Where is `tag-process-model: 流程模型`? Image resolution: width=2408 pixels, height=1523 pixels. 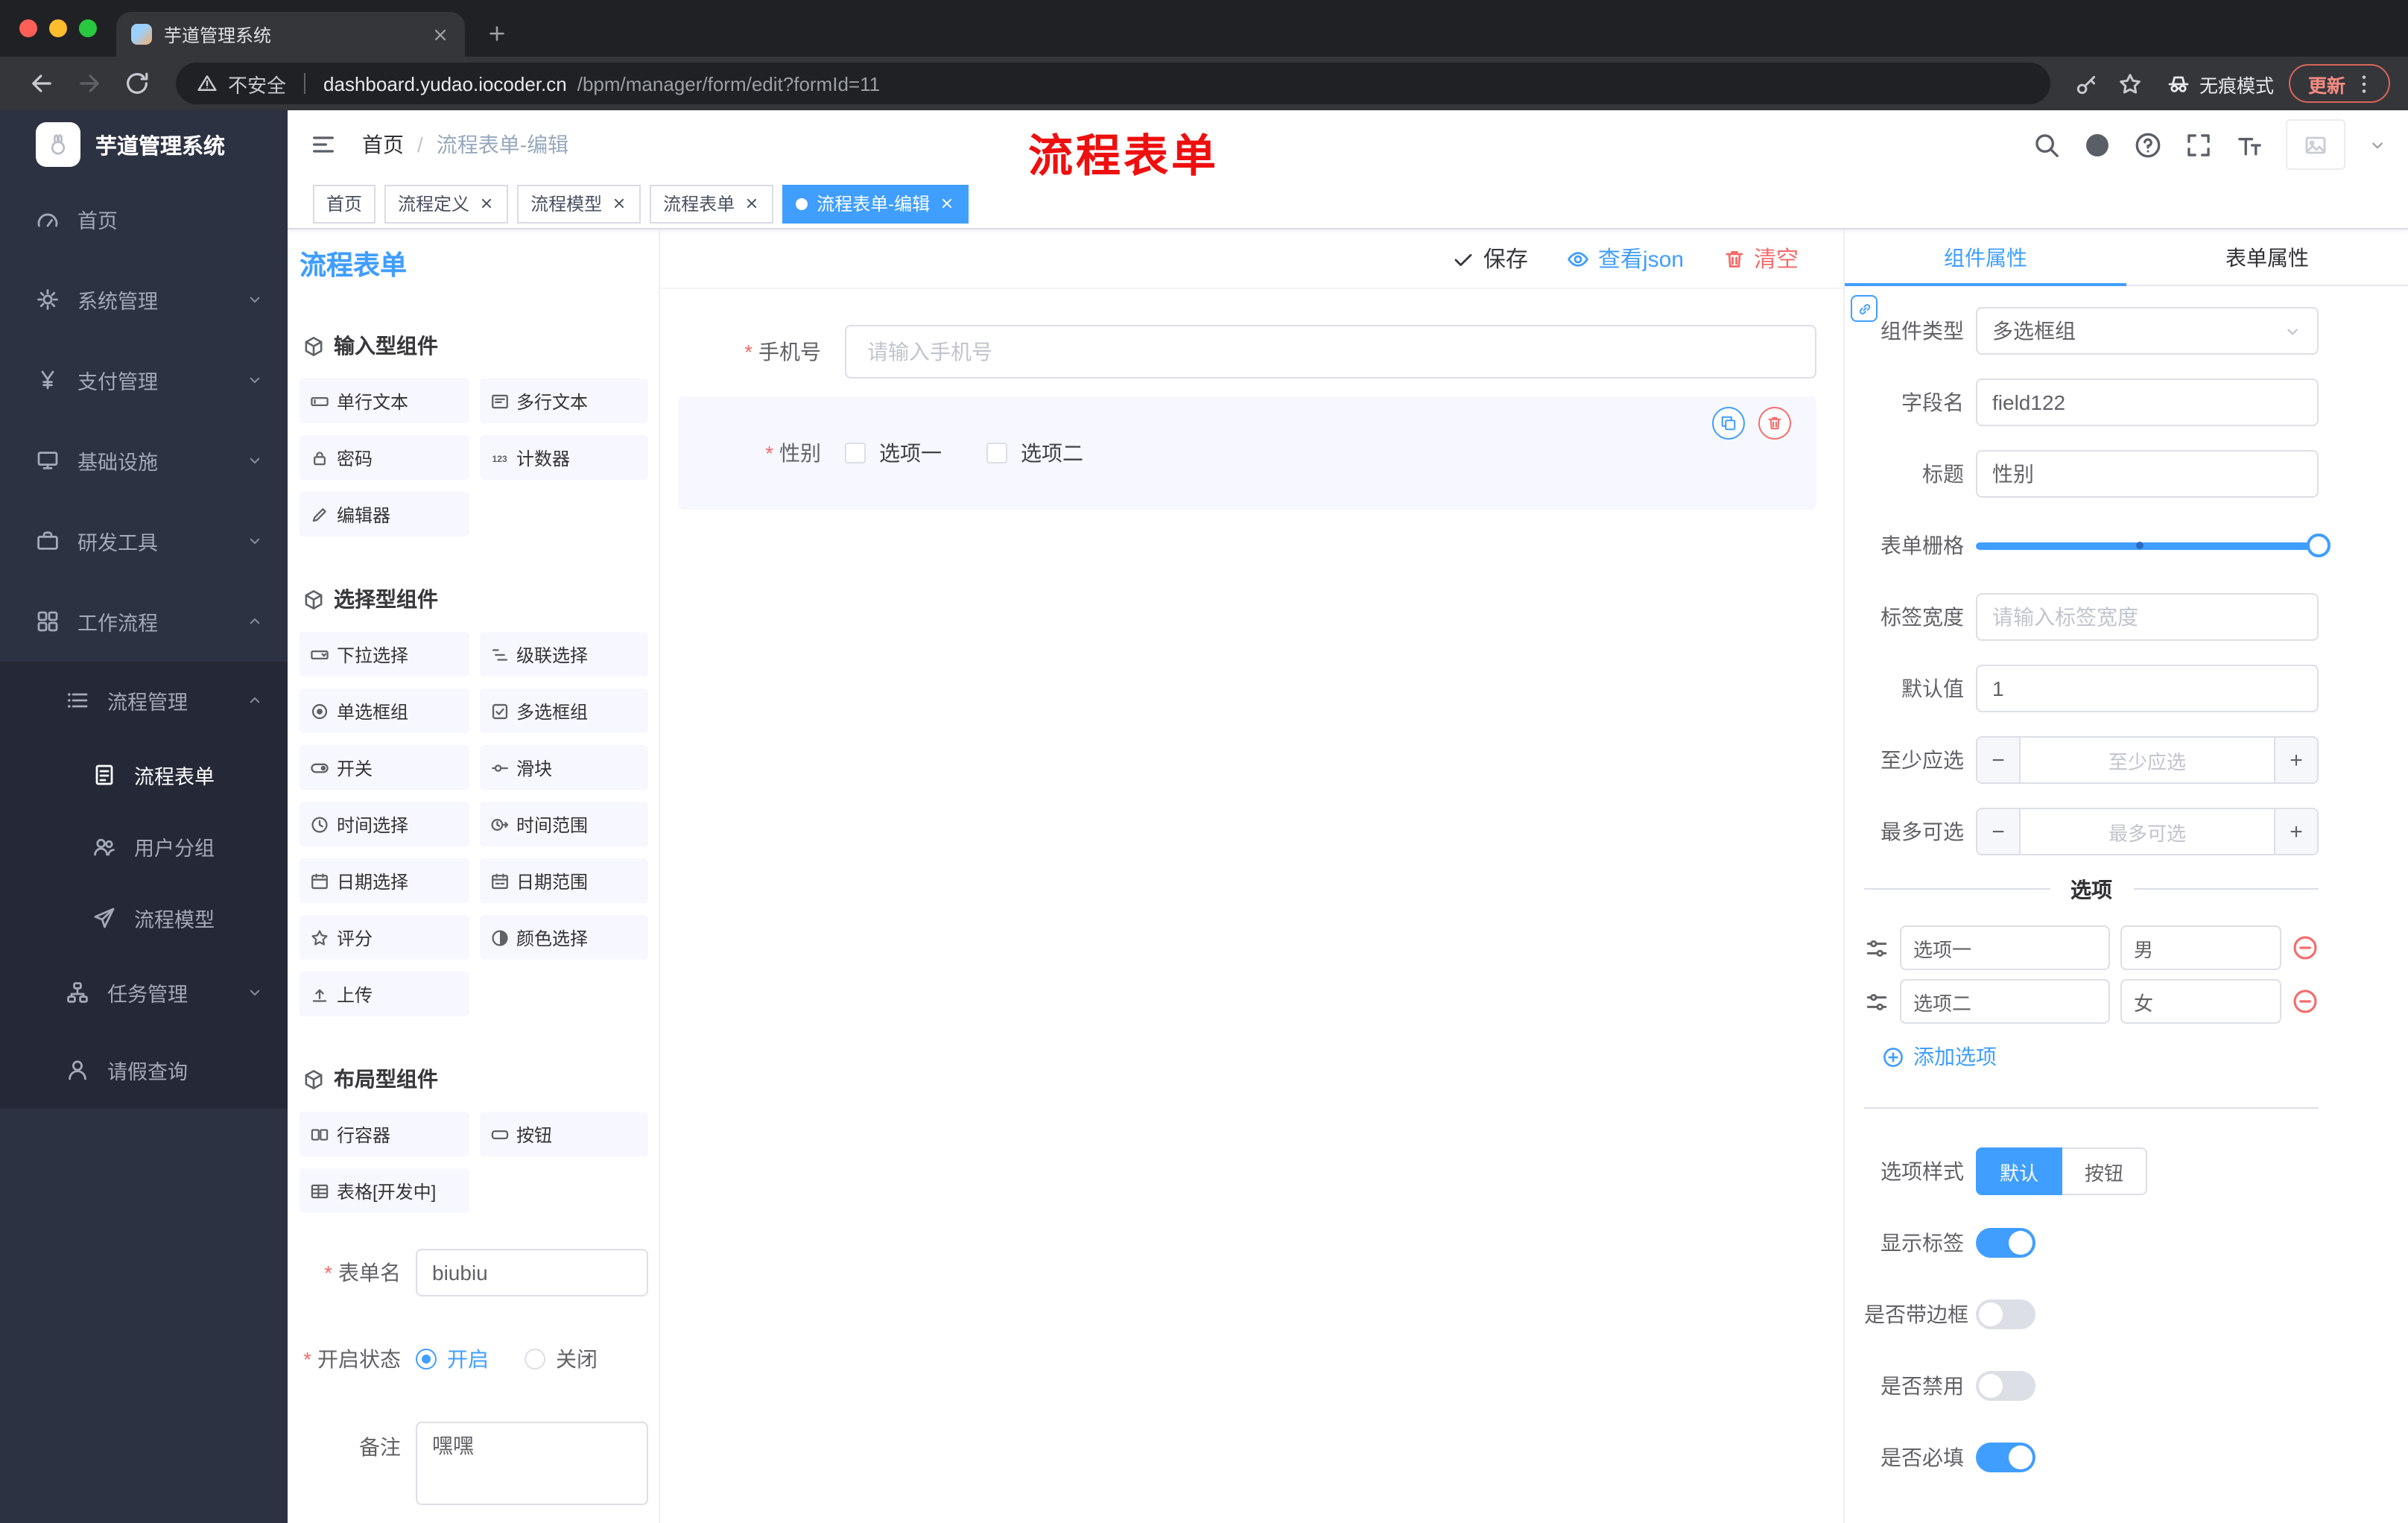 tag-process-model: 流程模型 is located at coordinates (579, 203).